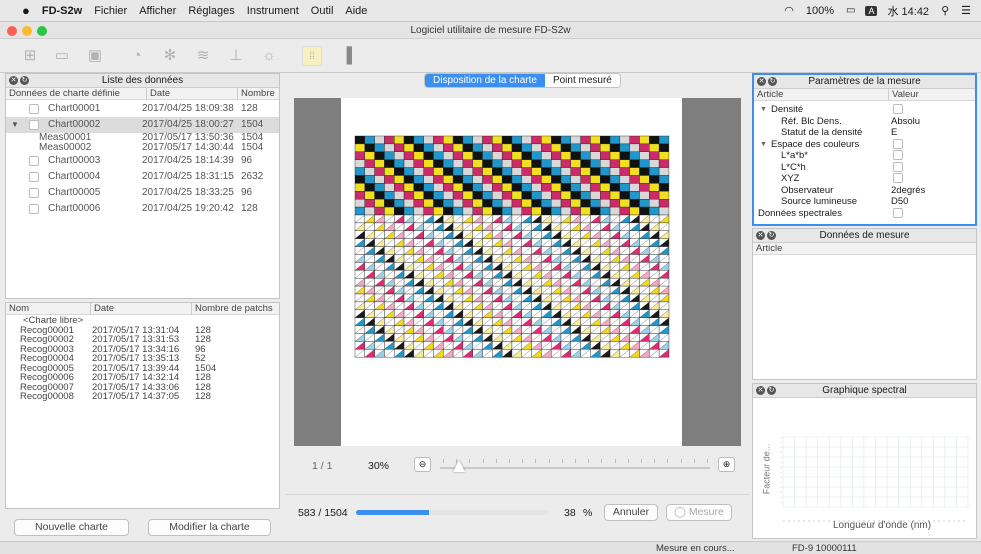  I want to click on data-list-row: ▼ Chart00002 2017/04/25 18:00:27 1504, so click(142, 125).